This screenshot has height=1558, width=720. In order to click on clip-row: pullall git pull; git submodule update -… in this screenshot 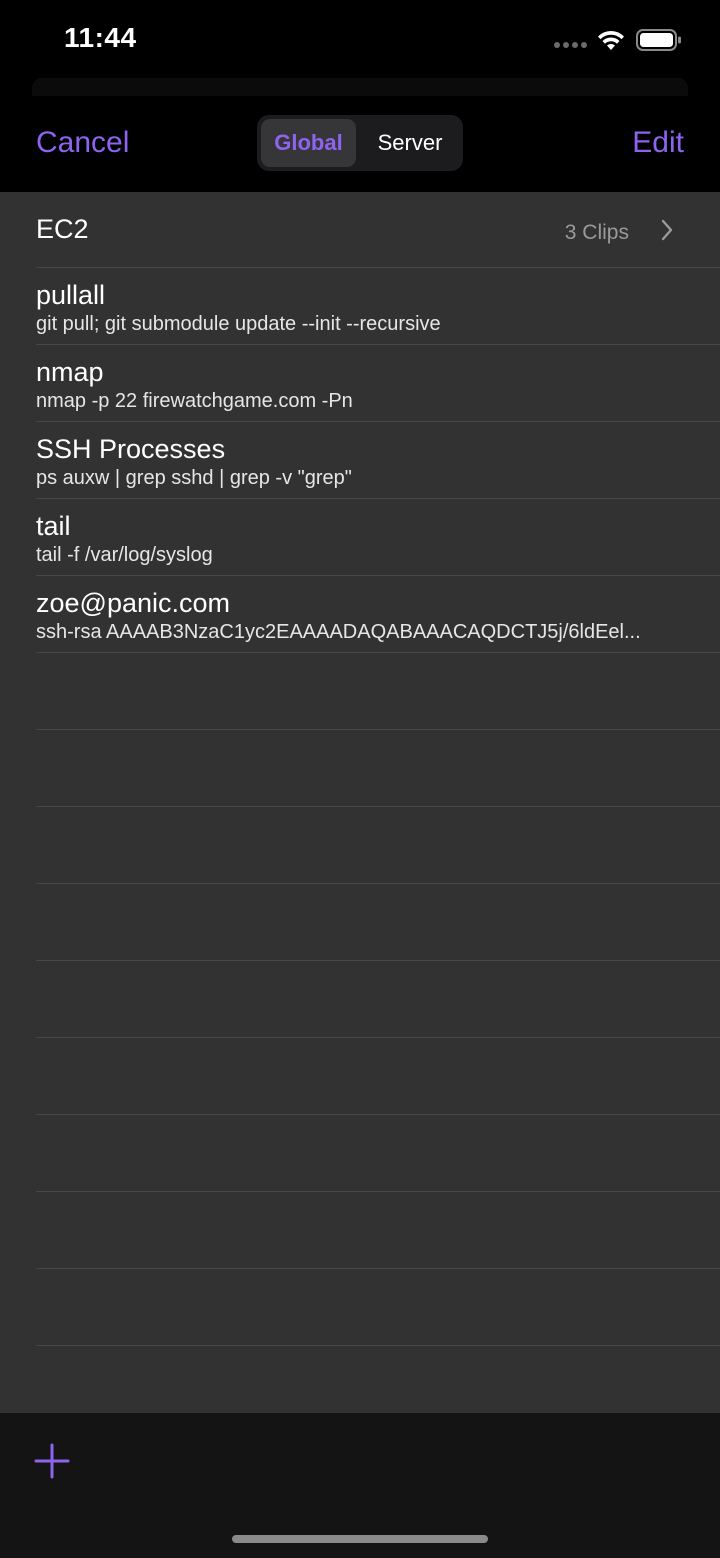, I will do `click(378, 306)`.